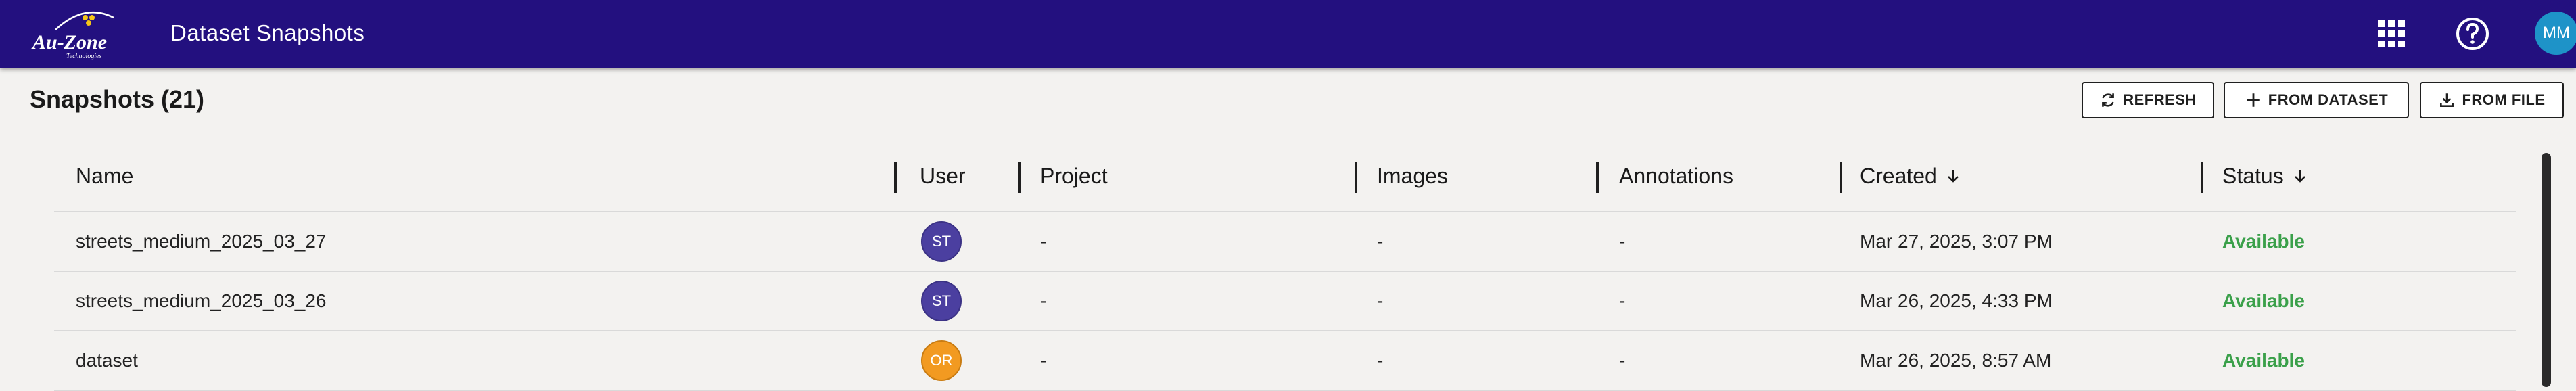 The image size is (2576, 391). Describe the element at coordinates (2447, 100) in the screenshot. I see `download-icon` at that location.